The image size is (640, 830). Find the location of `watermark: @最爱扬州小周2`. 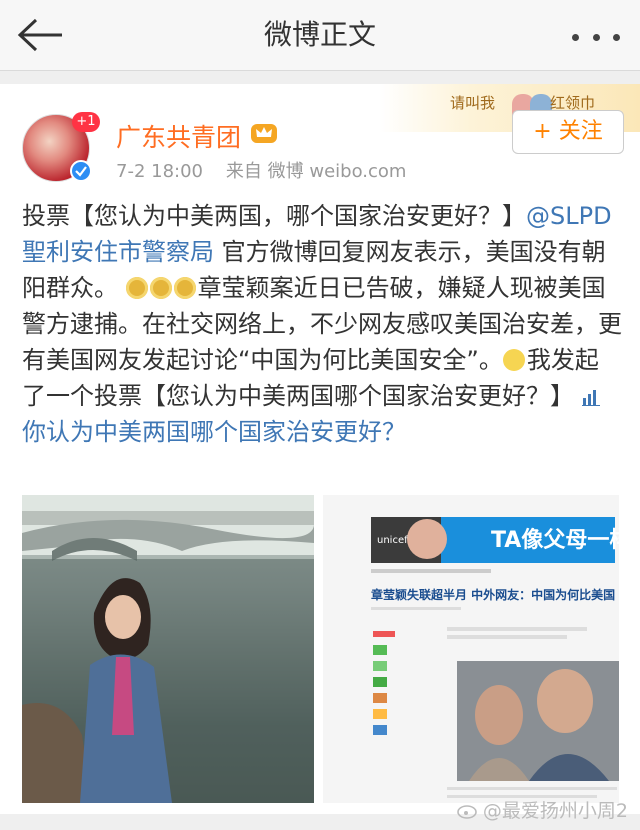

watermark: @最爱扬州小周2 is located at coordinates (542, 809).